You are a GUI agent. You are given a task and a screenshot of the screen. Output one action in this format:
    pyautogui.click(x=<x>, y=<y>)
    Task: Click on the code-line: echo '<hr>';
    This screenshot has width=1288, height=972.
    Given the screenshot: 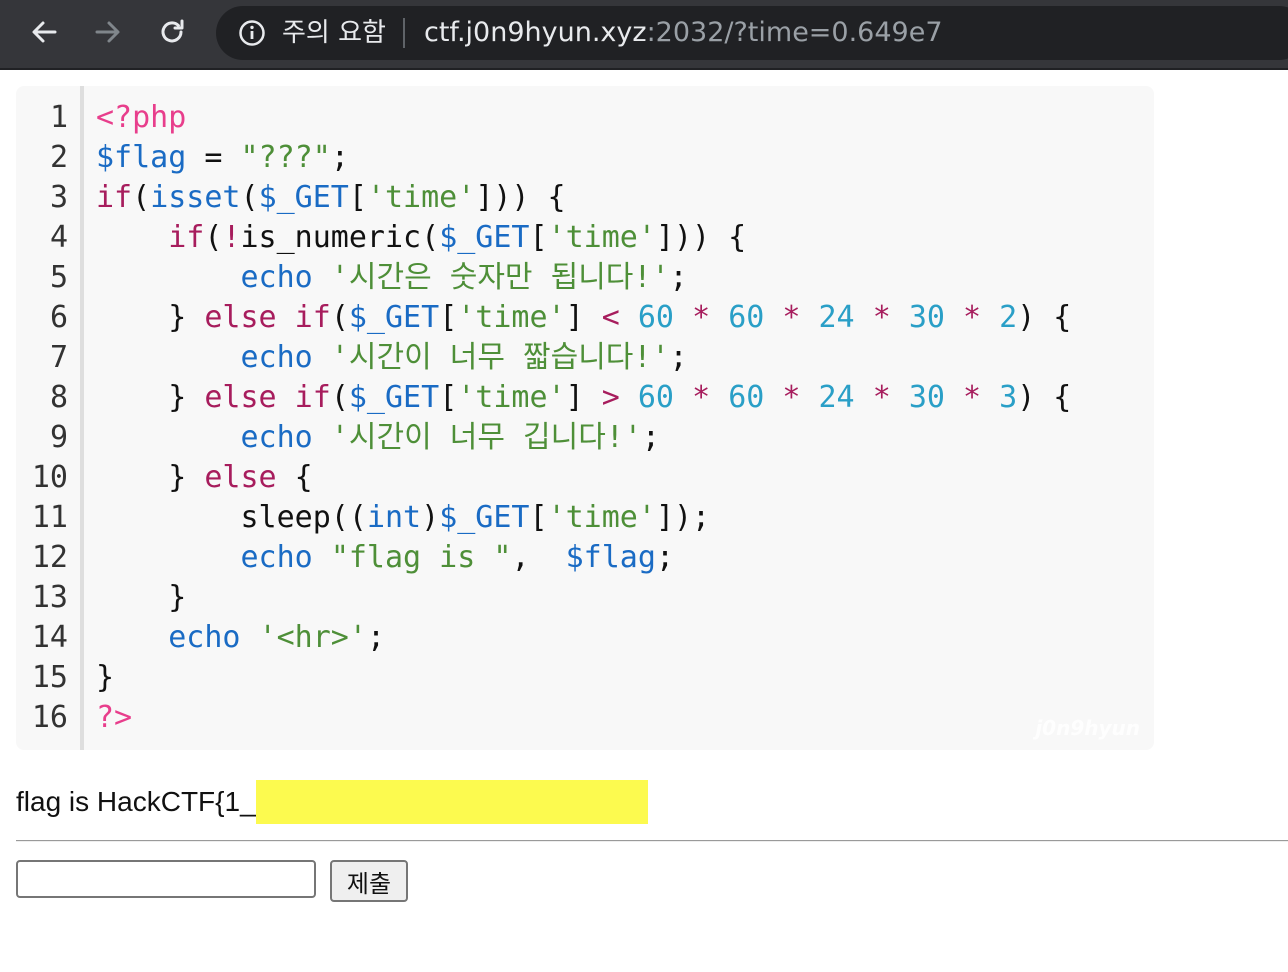 What is the action you would take?
    pyautogui.click(x=240, y=638)
    